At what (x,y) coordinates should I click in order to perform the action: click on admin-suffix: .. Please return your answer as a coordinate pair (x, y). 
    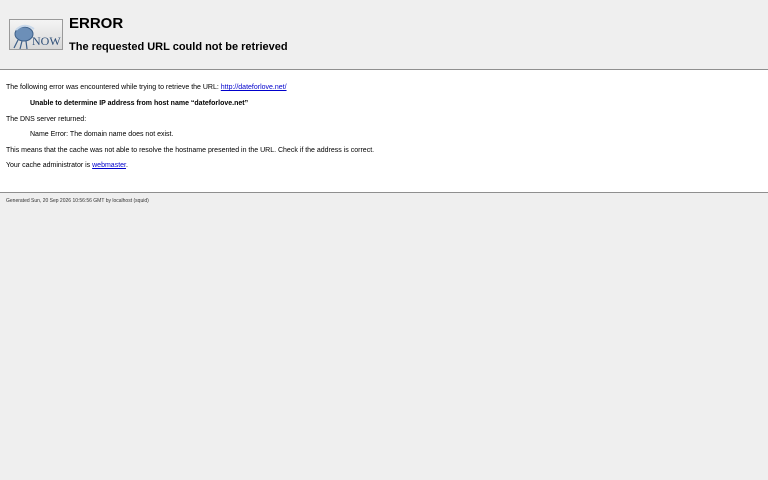
    Looking at the image, I should click on (126, 165).